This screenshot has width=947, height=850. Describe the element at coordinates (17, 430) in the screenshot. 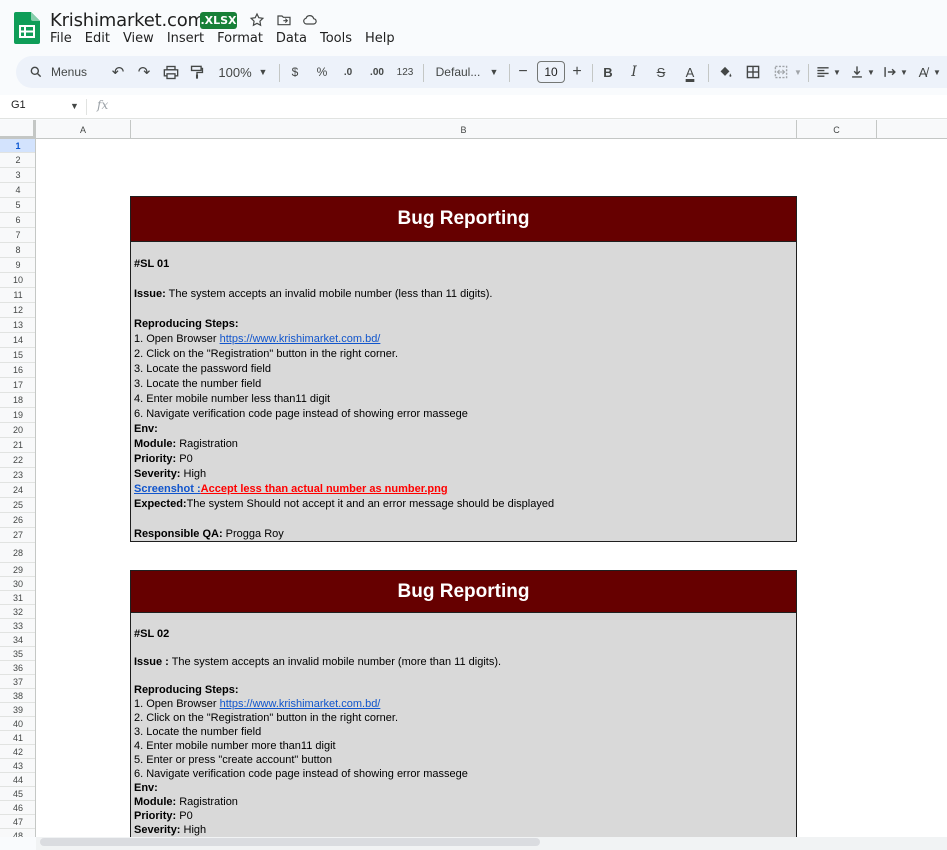

I see `row-header-20: 20` at that location.